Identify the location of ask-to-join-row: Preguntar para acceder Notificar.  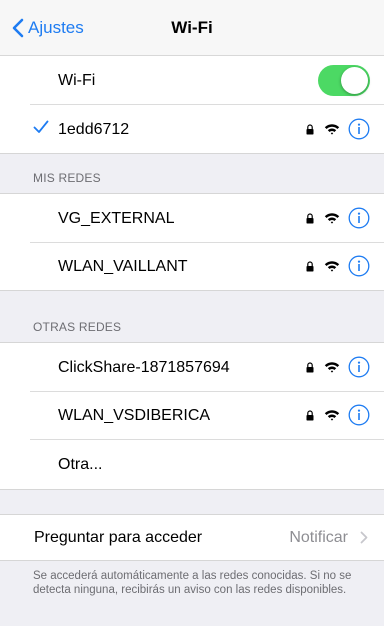
(192, 537).